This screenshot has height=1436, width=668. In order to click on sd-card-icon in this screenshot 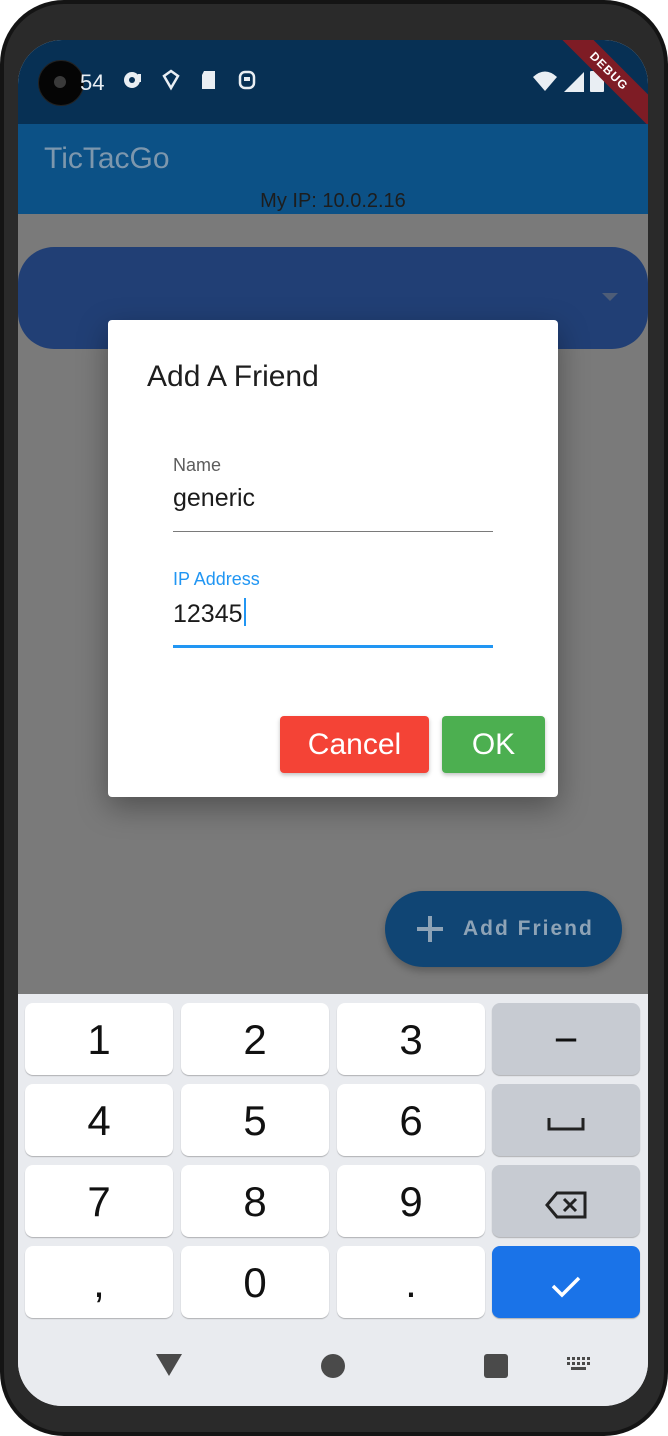, I will do `click(208, 80)`.